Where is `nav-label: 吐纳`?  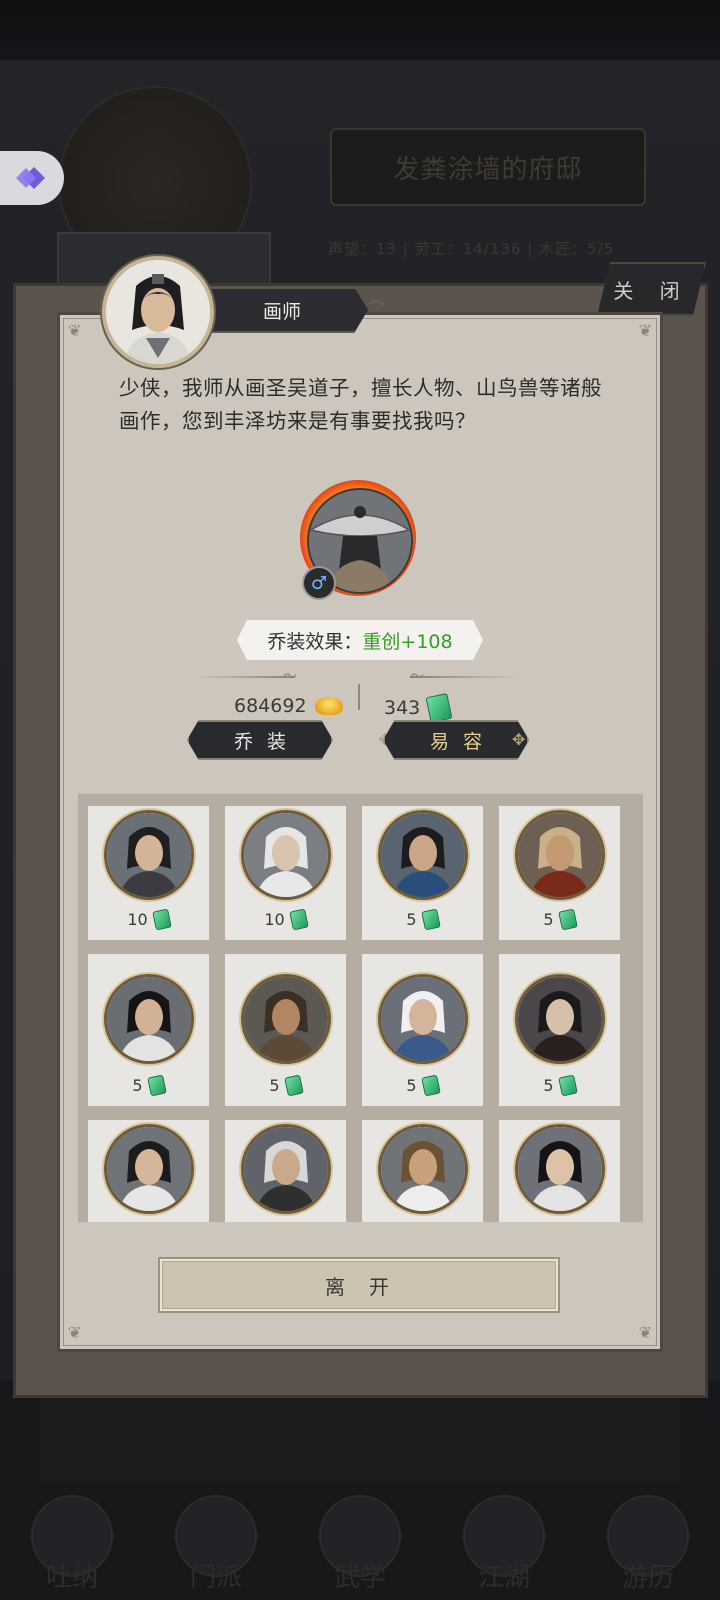 nav-label: 吐纳 is located at coordinates (71, 1578).